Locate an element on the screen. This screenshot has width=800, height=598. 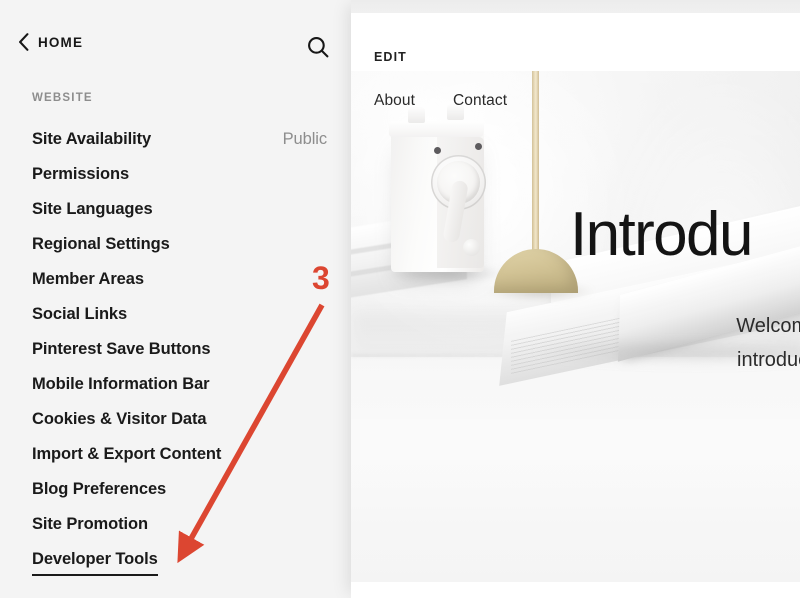
preview-bottom-band is located at coordinates (575, 590).